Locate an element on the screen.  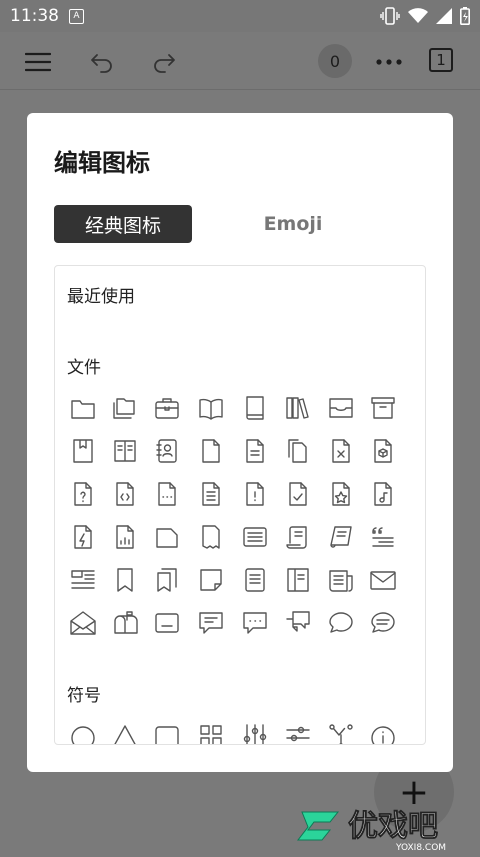
archive-icon is located at coordinates (383, 408).